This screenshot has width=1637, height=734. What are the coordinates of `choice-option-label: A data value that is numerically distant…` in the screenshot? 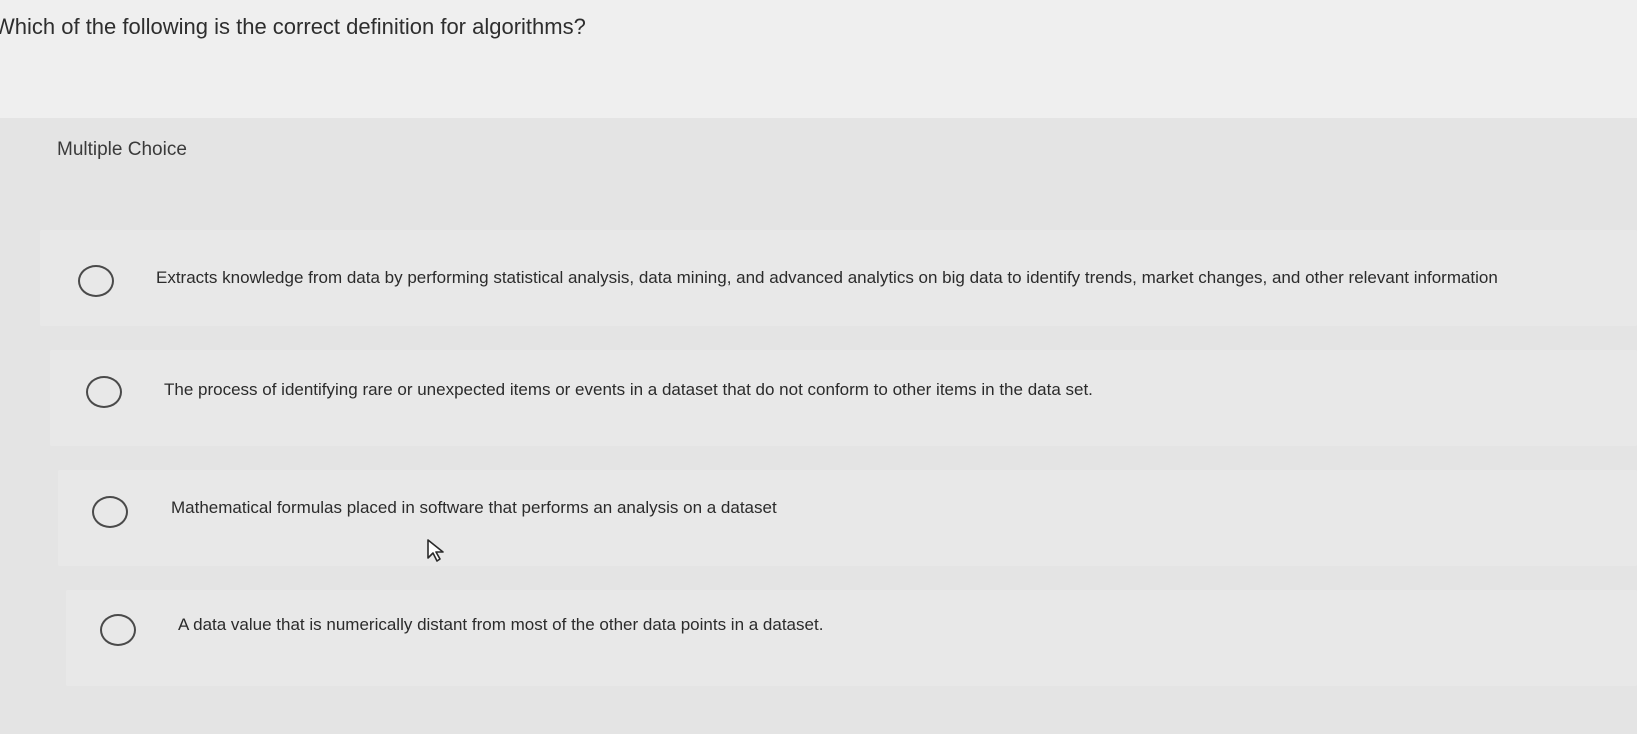 It's located at (501, 624).